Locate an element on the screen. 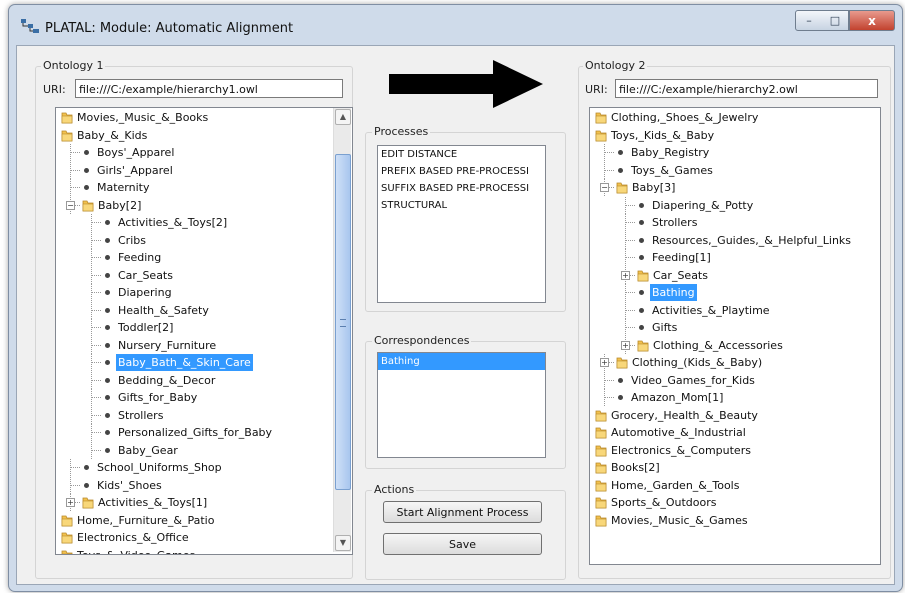 The width and height of the screenshot is (905, 593). tree-node: Electronics_&_Computers is located at coordinates (735, 450).